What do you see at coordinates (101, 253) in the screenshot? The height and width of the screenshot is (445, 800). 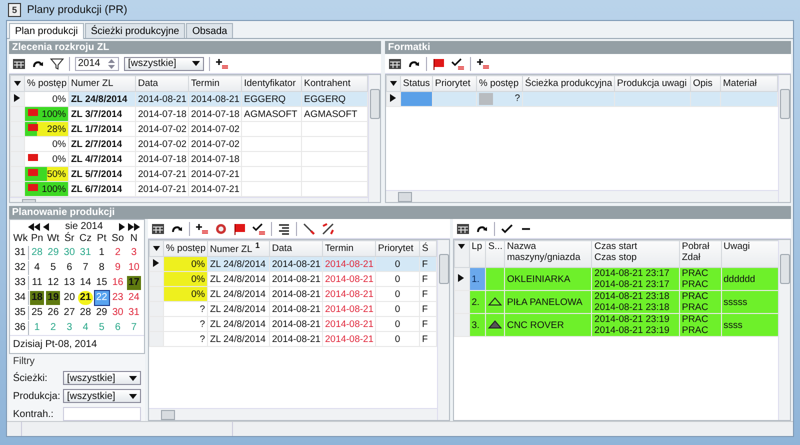 I see `calendar-day: 1` at bounding box center [101, 253].